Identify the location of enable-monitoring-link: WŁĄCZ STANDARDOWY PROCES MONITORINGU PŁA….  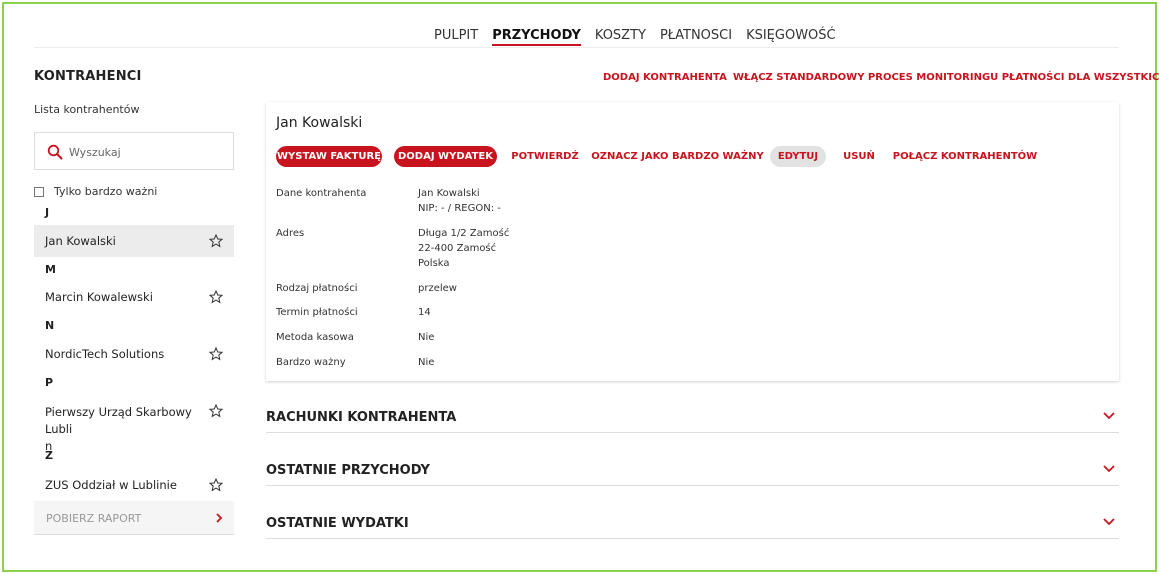
(946, 77).